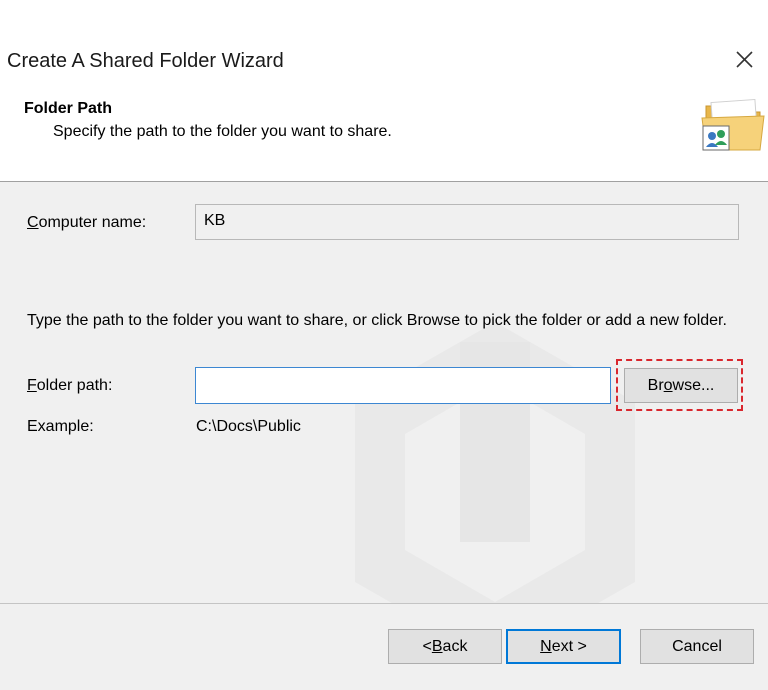  What do you see at coordinates (445, 646) in the screenshot?
I see `back-button: < Back` at bounding box center [445, 646].